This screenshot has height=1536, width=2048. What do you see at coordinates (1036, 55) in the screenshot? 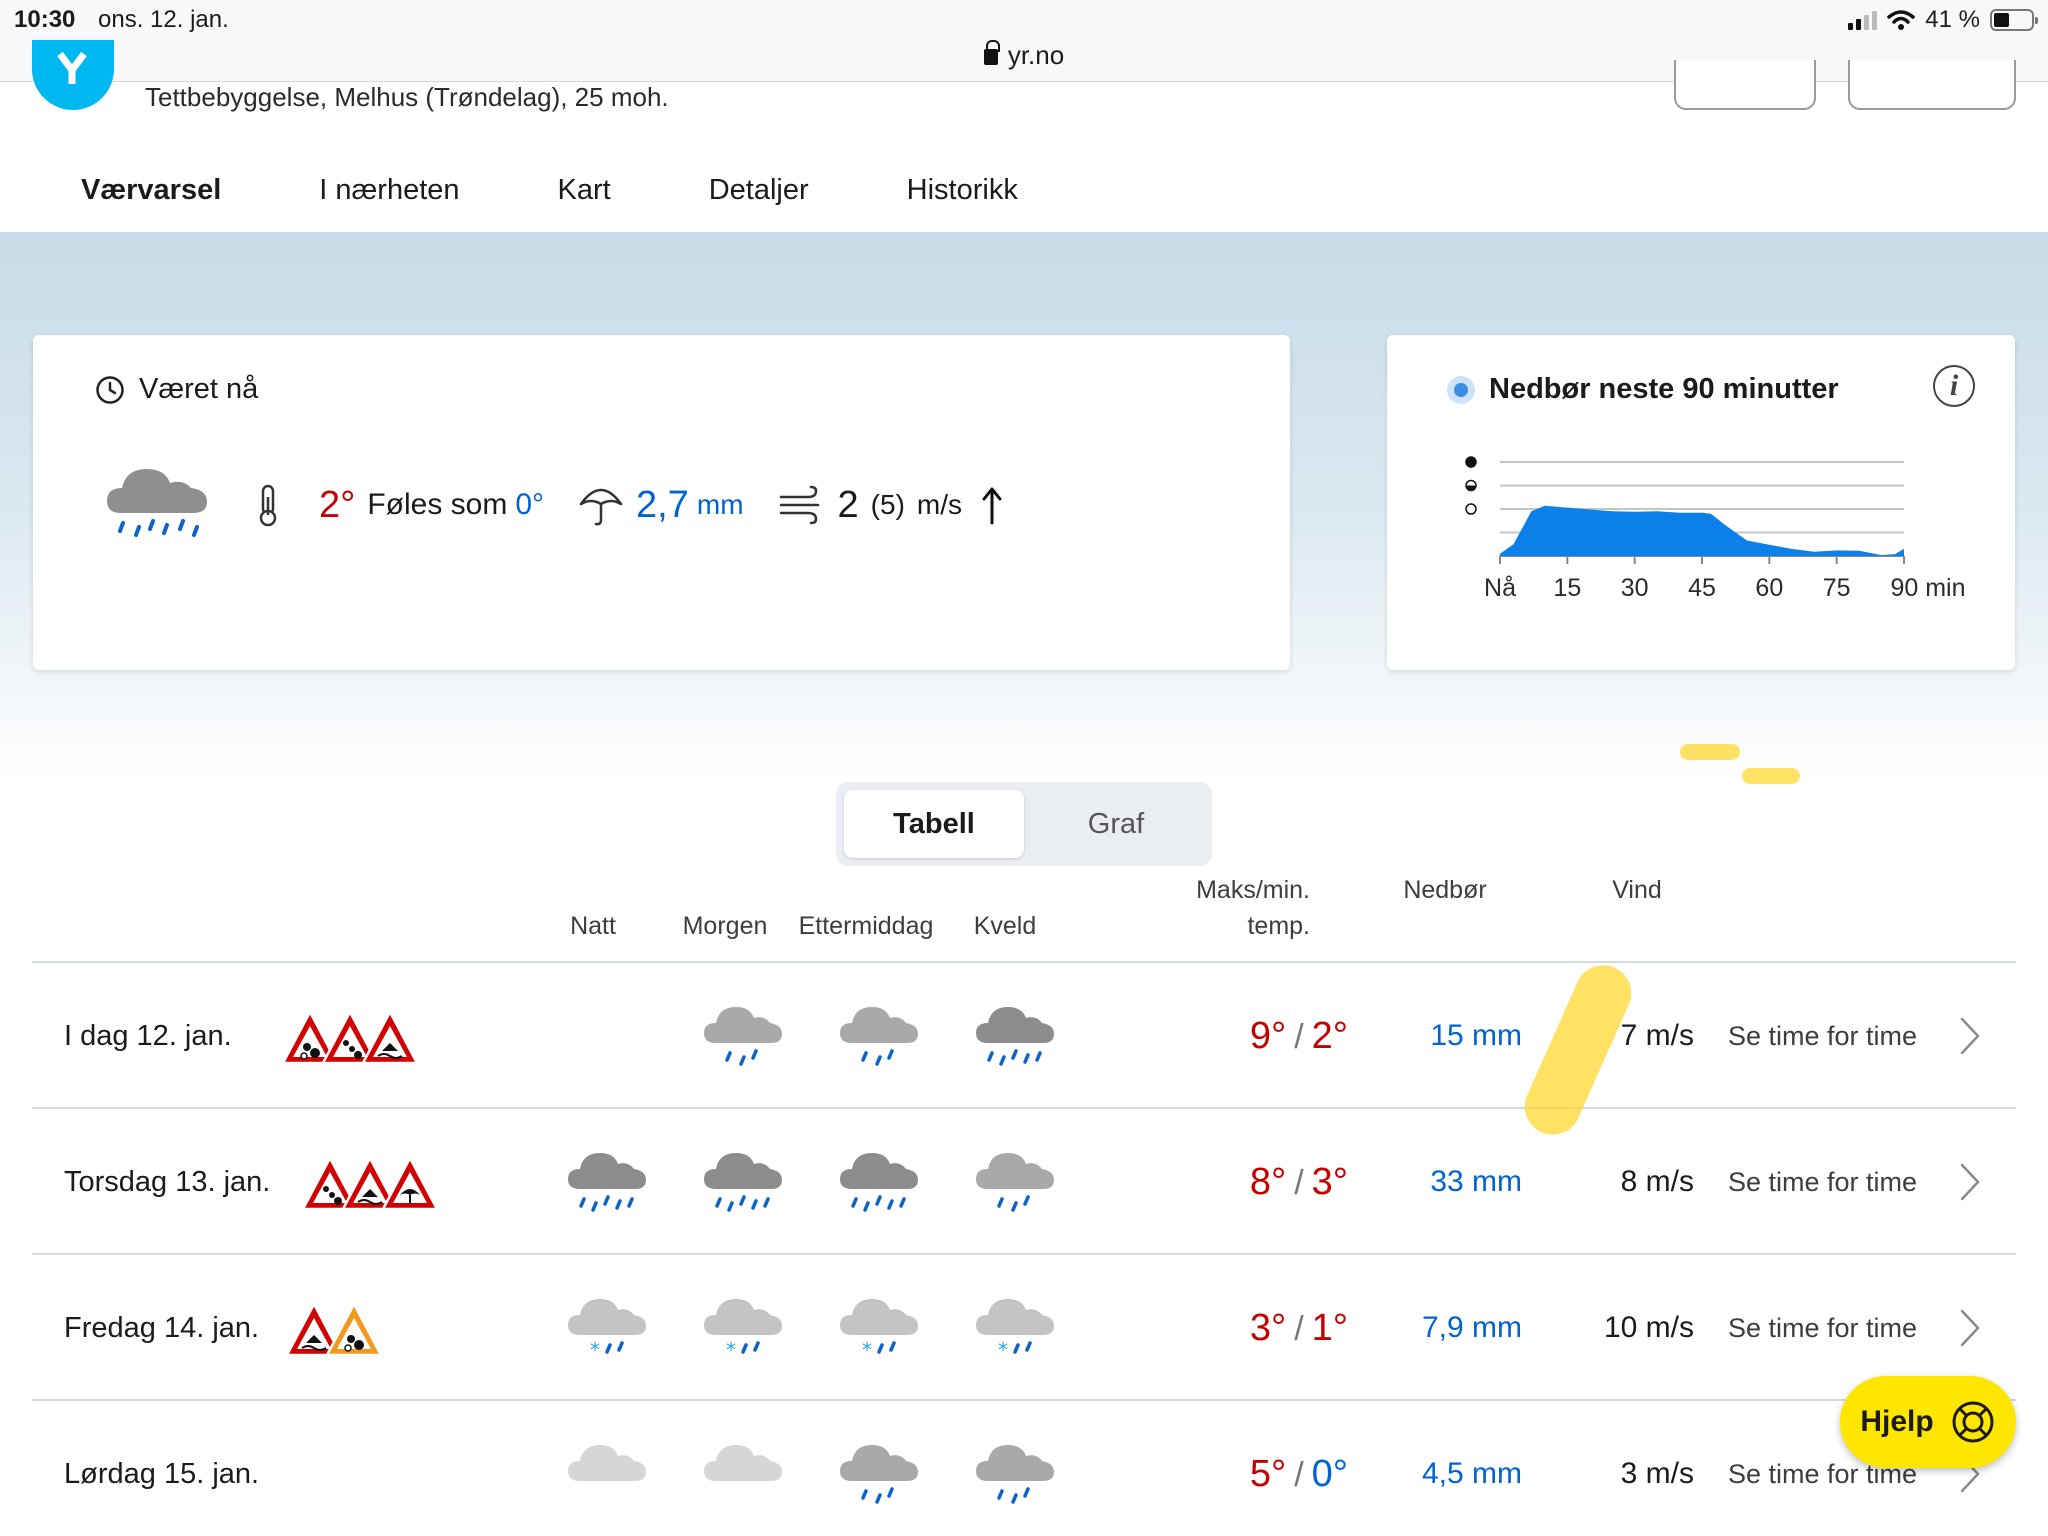
I see `address-url: yr.no` at bounding box center [1036, 55].